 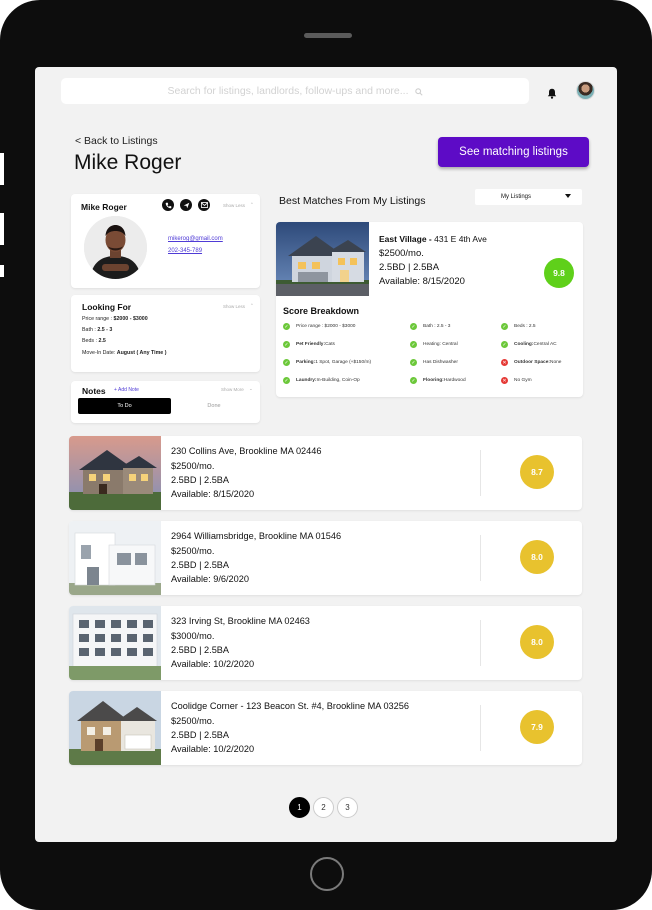 What do you see at coordinates (102, 341) in the screenshot?
I see `beds-value: 2.5` at bounding box center [102, 341].